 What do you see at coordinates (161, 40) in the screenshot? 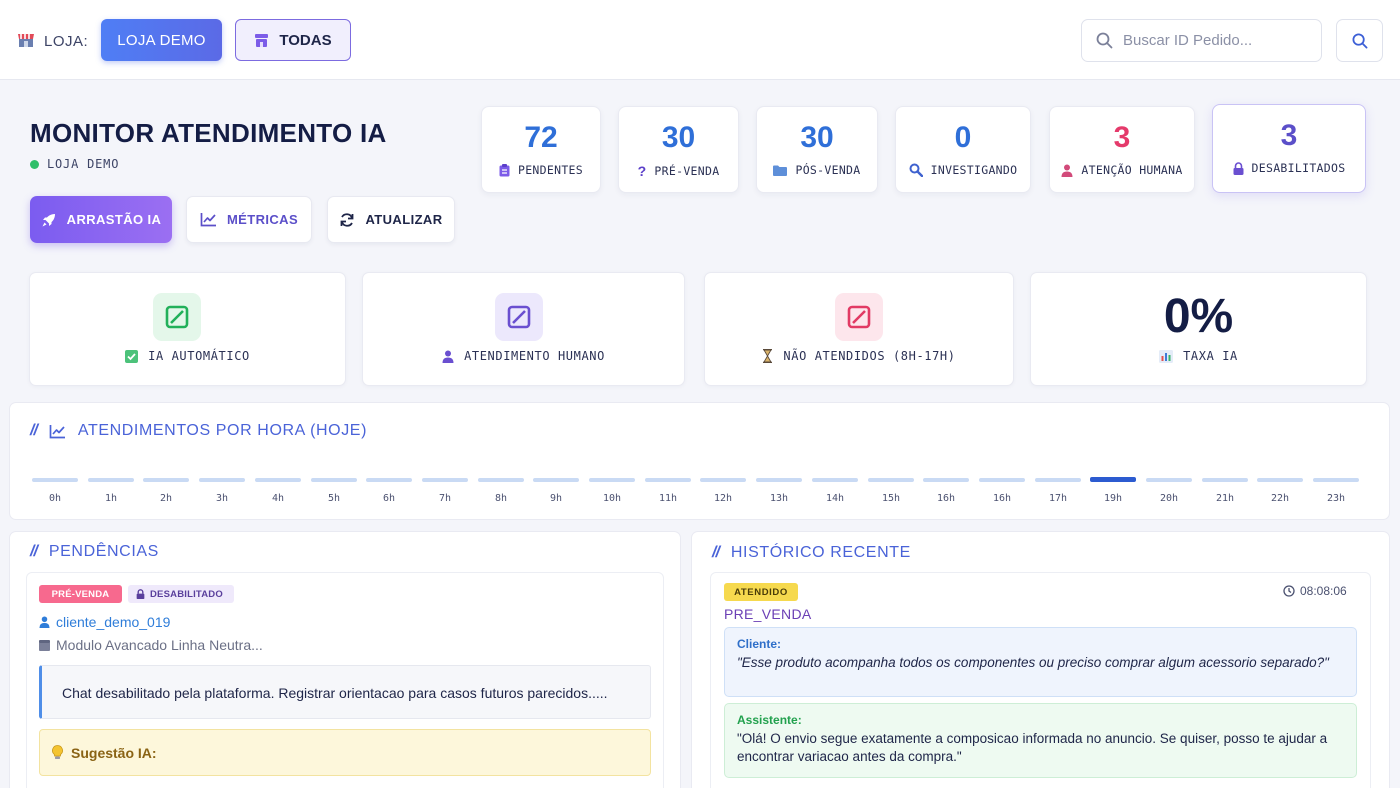
I see `store-demo-button: LOJA DEMO` at bounding box center [161, 40].